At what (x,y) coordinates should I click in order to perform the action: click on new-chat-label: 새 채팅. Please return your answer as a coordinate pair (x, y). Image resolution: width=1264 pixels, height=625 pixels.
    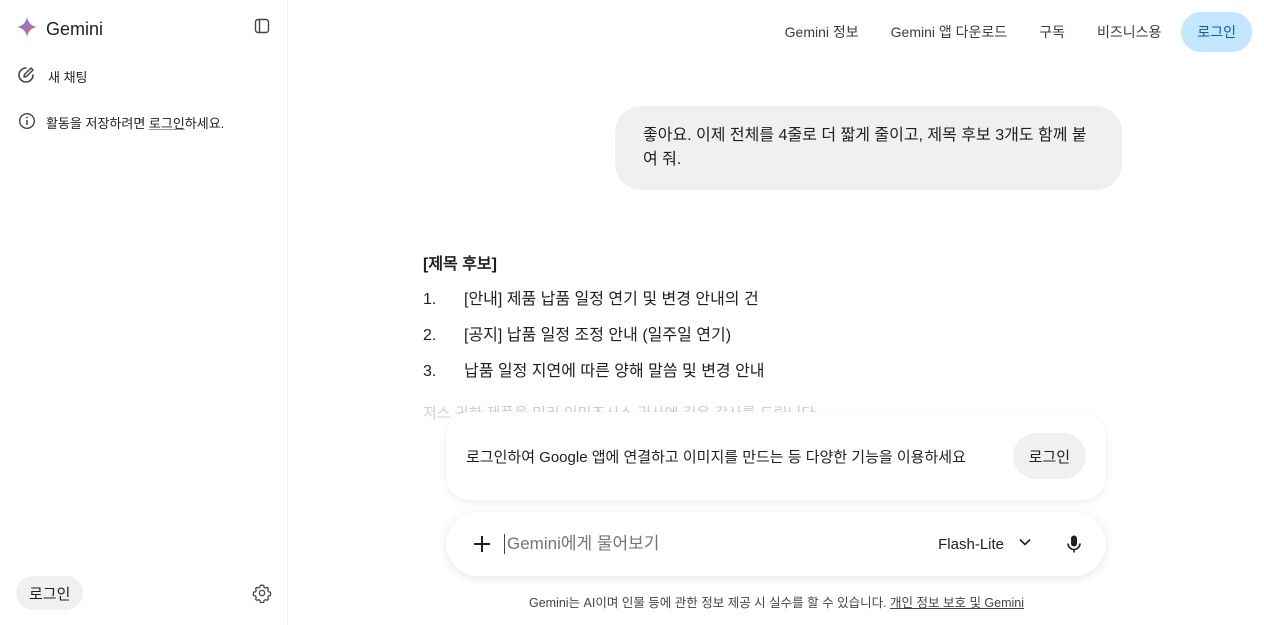
    Looking at the image, I should click on (68, 77).